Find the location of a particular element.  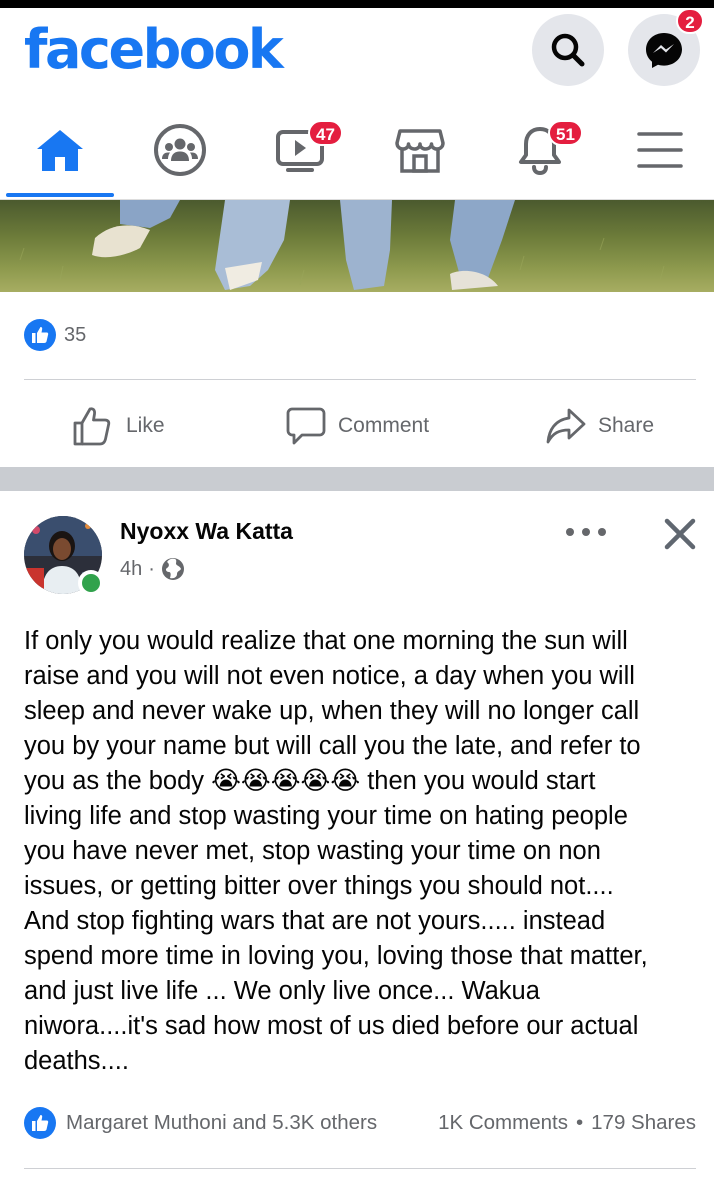

globe-icon is located at coordinates (172, 569).